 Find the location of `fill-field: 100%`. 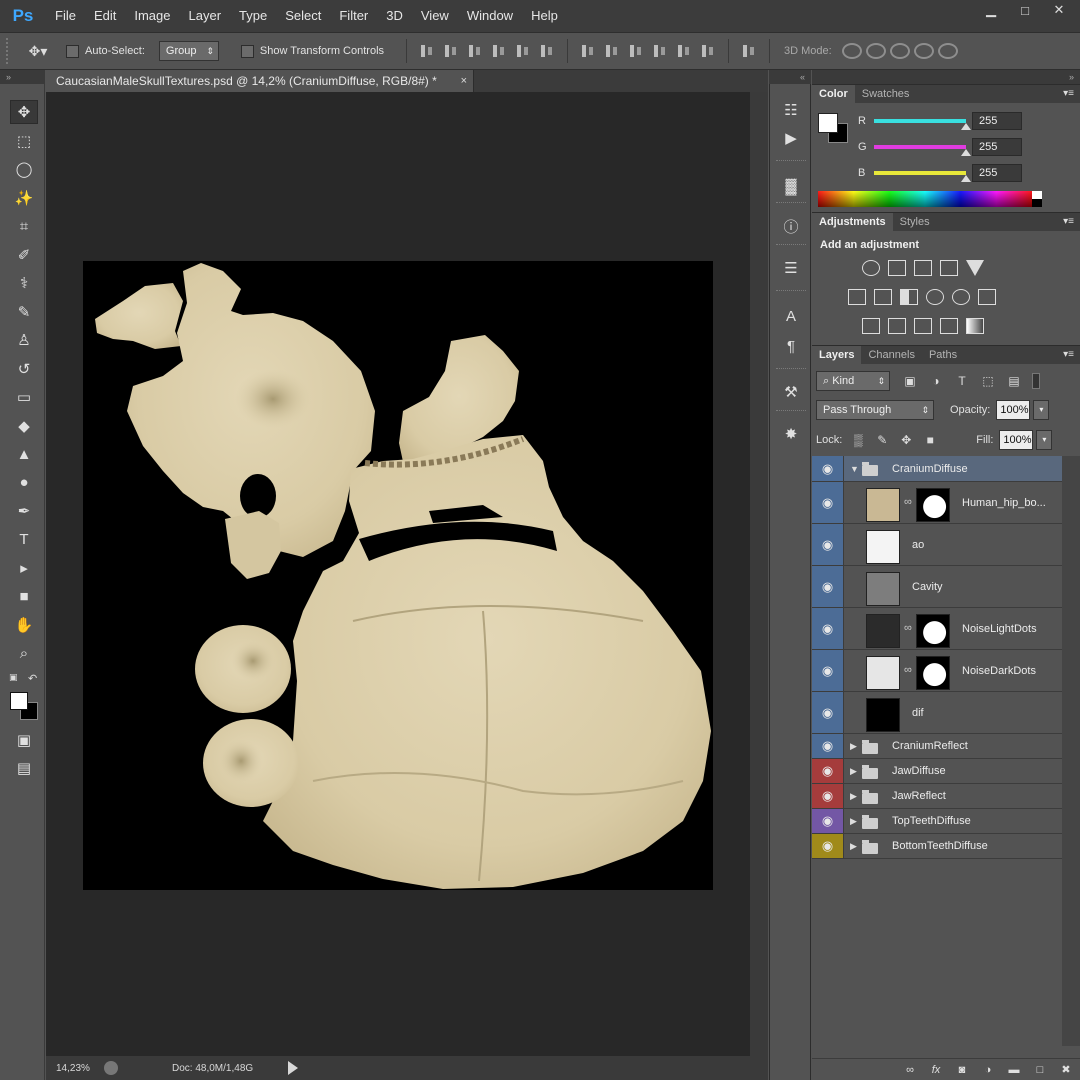

fill-field: 100% is located at coordinates (1016, 440).